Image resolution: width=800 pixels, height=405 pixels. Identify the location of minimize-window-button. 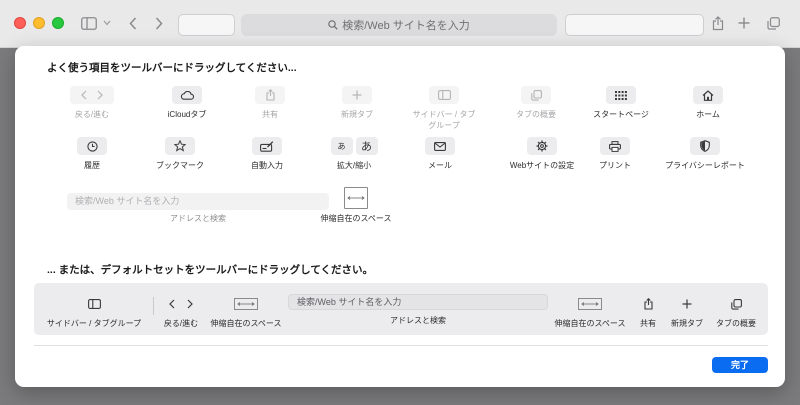
(39, 23).